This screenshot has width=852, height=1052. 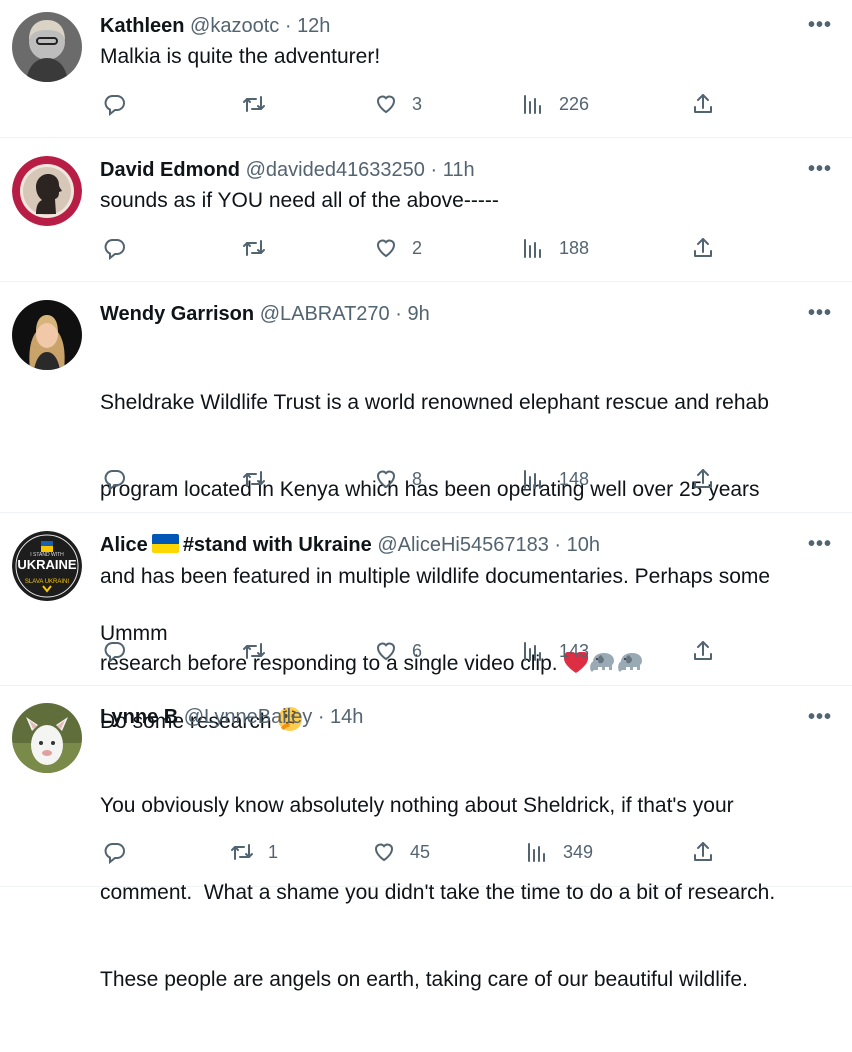 What do you see at coordinates (254, 852) in the screenshot?
I see `retweet-button: 1` at bounding box center [254, 852].